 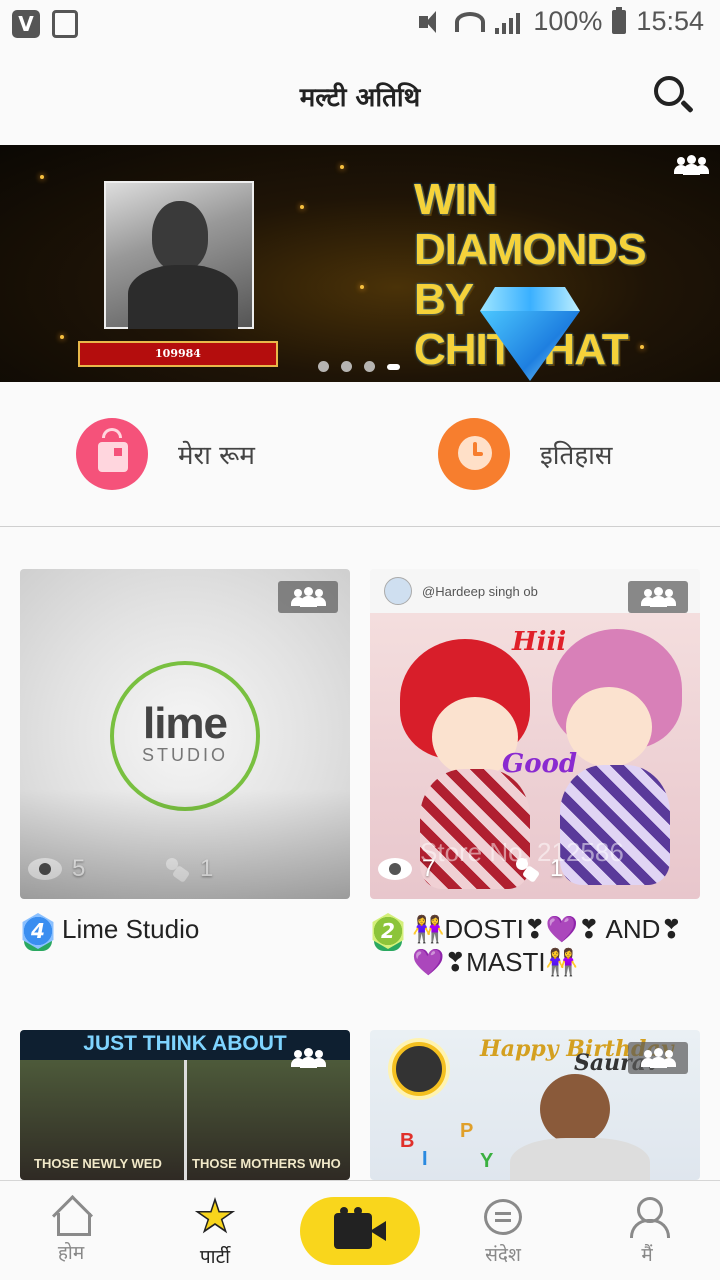 I want to click on nav-home: होम, so click(x=71, y=1229).